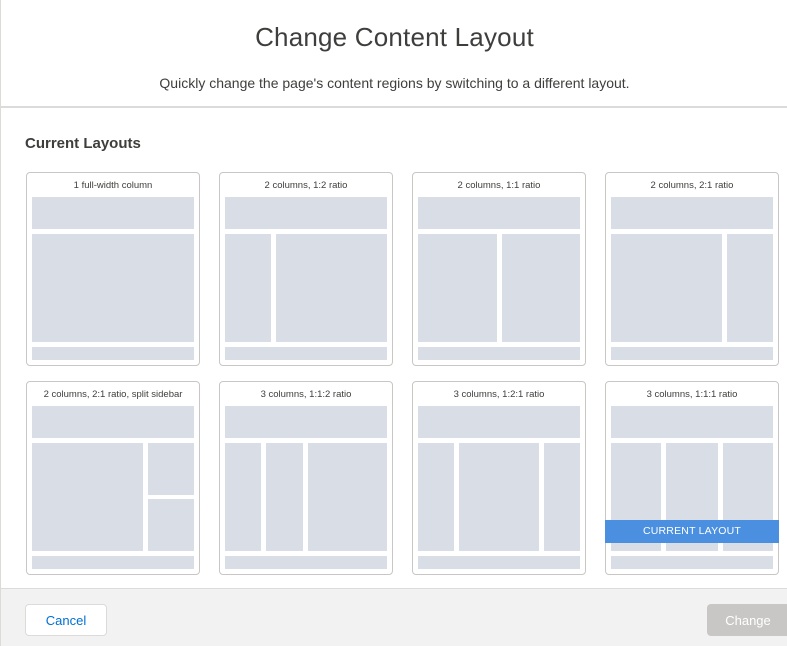  Describe the element at coordinates (499, 269) in the screenshot. I see `layout-card-2col-1-1: 2 columns, 1:1 ratio` at that location.